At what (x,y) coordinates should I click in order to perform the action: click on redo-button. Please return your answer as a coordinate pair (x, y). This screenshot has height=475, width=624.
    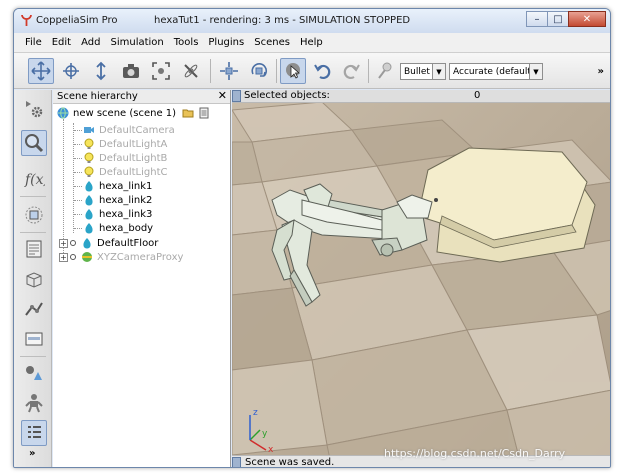
    Looking at the image, I should click on (351, 71).